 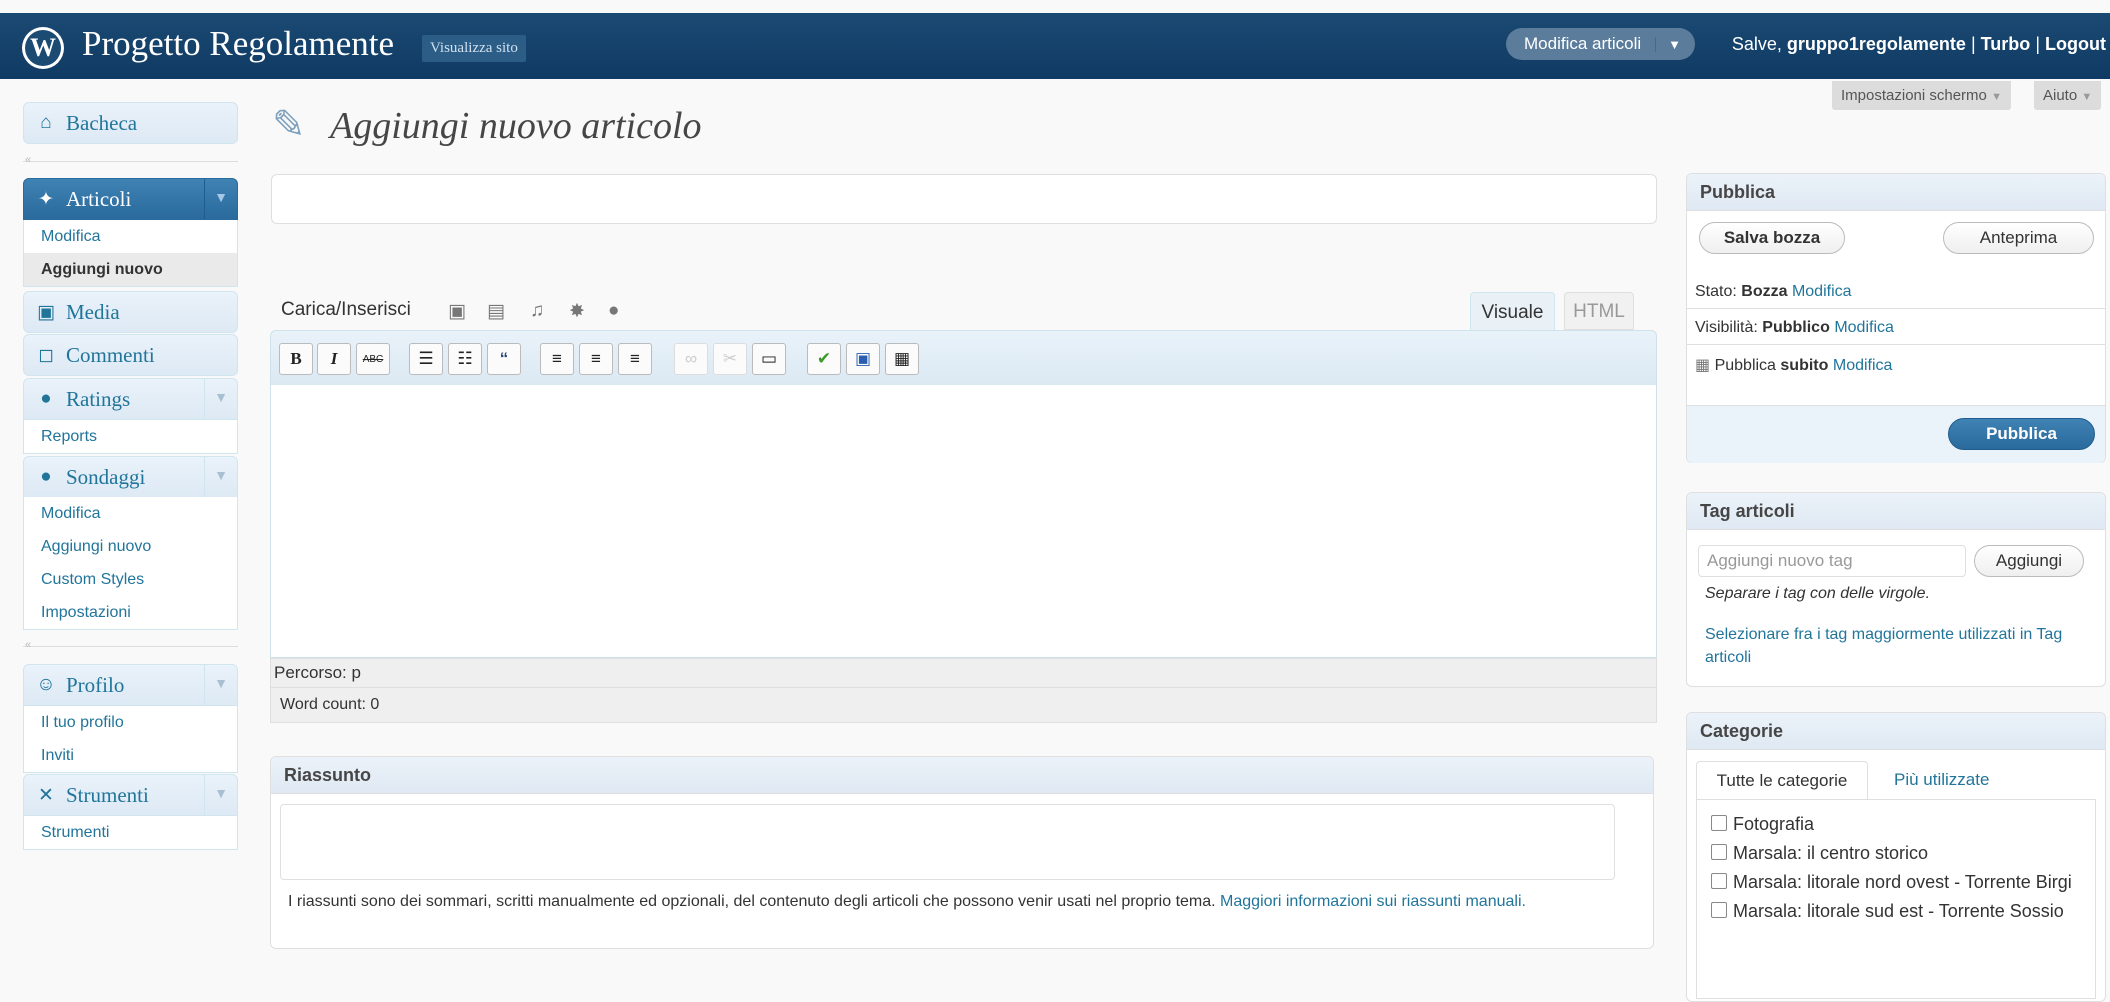 I want to click on favorite-actions-dropdown: Modifica articoli ▼, so click(x=1601, y=44).